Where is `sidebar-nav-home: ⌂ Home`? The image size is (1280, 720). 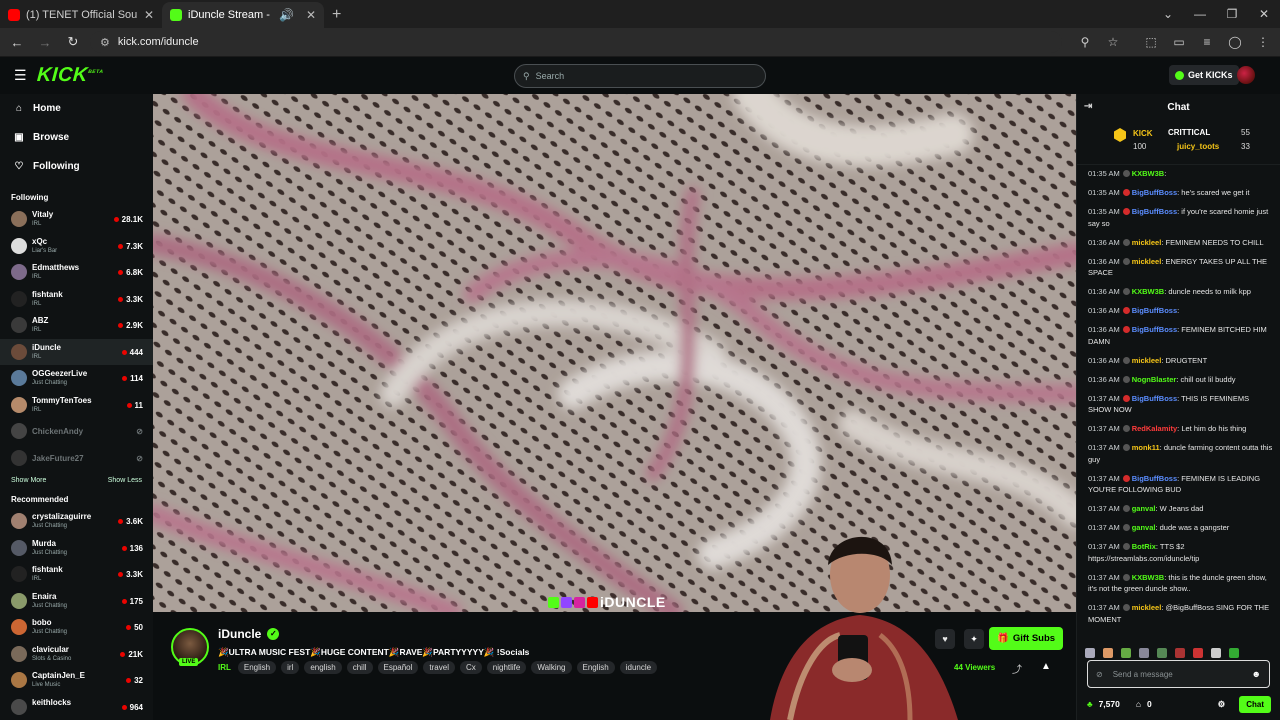
sidebar-nav-home: ⌂ Home is located at coordinates (76, 108).